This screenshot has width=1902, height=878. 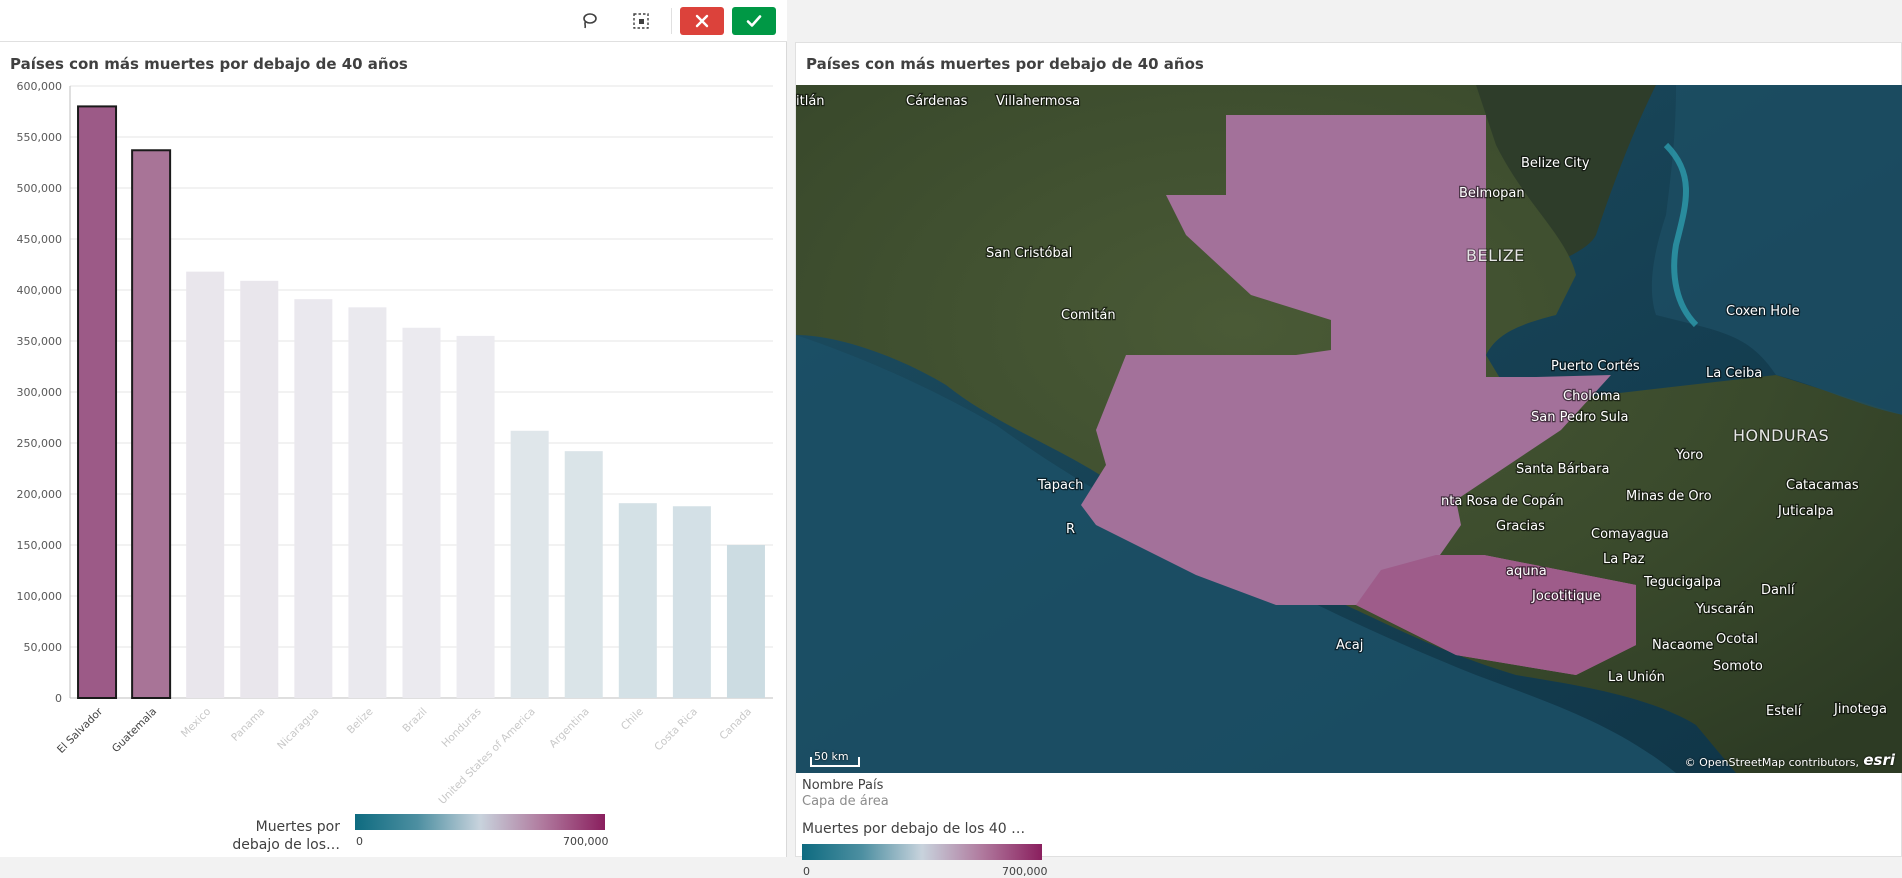 What do you see at coordinates (1738, 666) in the screenshot?
I see `city-label: Somoto` at bounding box center [1738, 666].